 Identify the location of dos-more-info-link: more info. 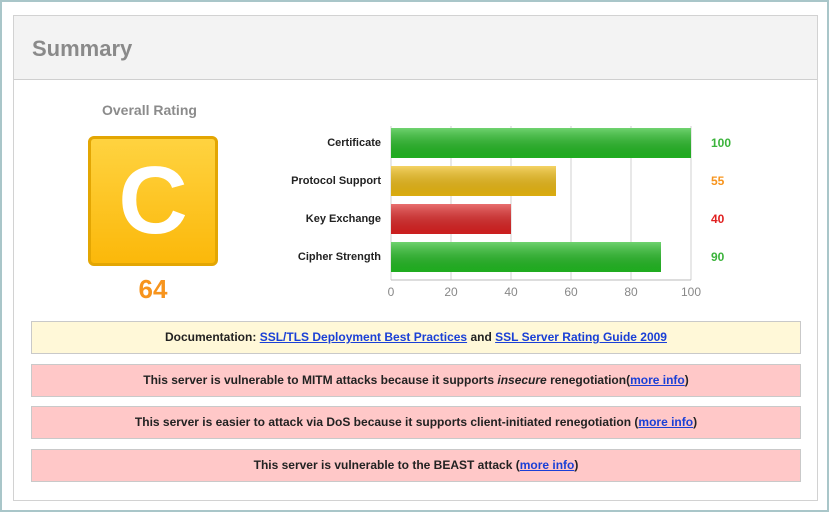
(665, 422).